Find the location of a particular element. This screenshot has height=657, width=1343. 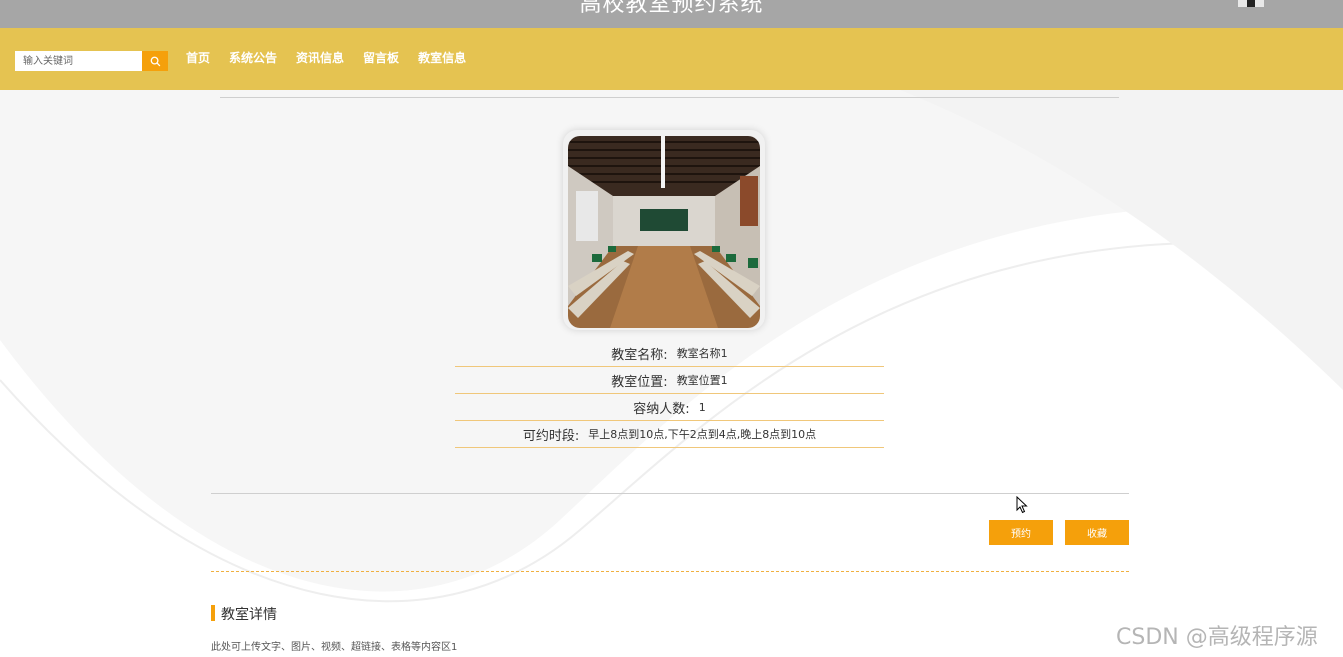

search-icon is located at coordinates (155, 61).